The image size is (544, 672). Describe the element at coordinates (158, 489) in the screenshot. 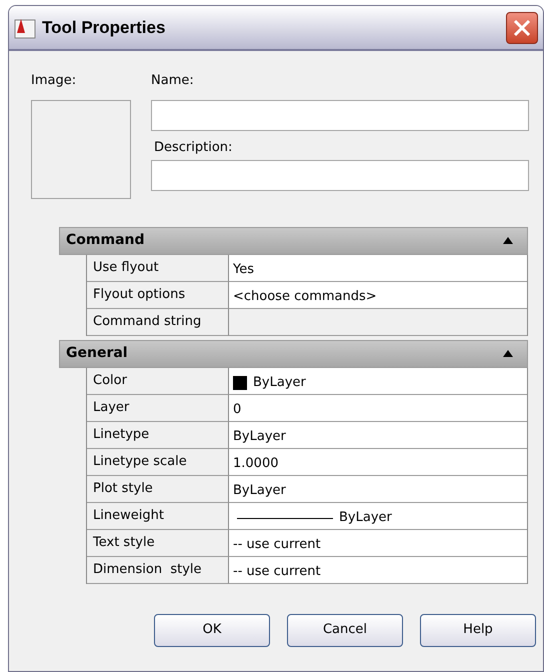

I see `property-name: Plot style` at that location.